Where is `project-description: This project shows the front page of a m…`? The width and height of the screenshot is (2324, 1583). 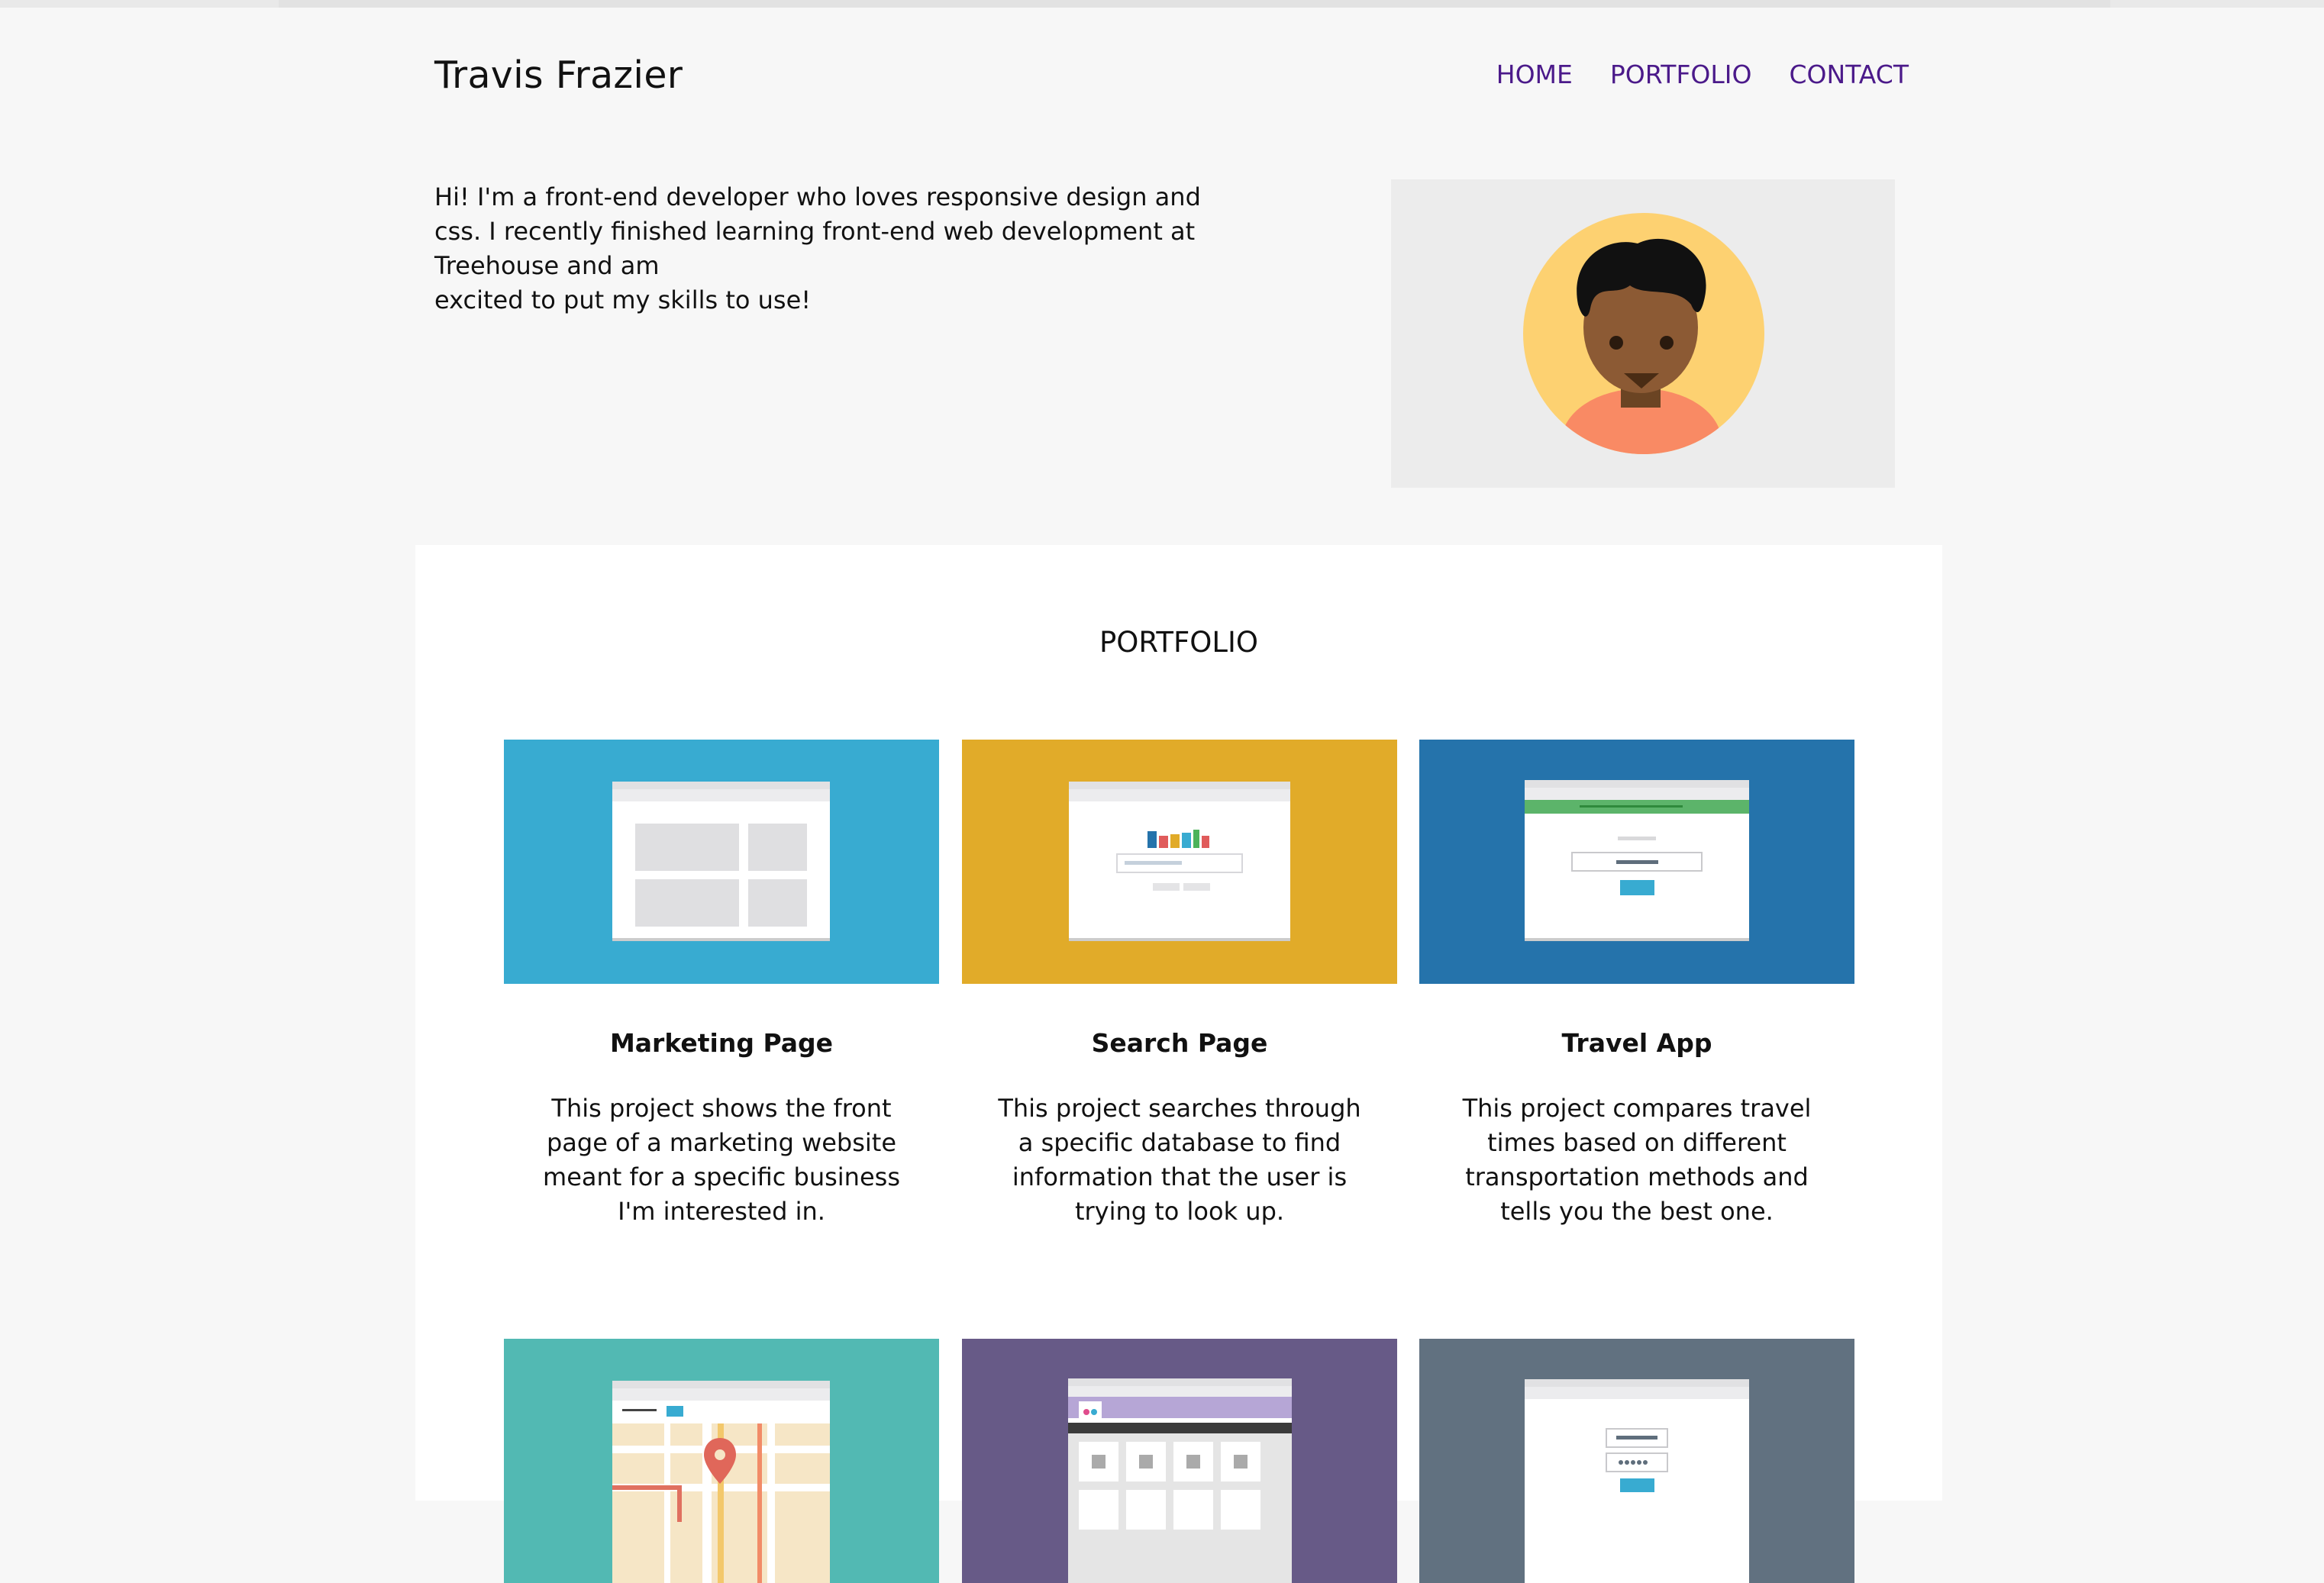 project-description: This project shows the front page of a m… is located at coordinates (721, 1160).